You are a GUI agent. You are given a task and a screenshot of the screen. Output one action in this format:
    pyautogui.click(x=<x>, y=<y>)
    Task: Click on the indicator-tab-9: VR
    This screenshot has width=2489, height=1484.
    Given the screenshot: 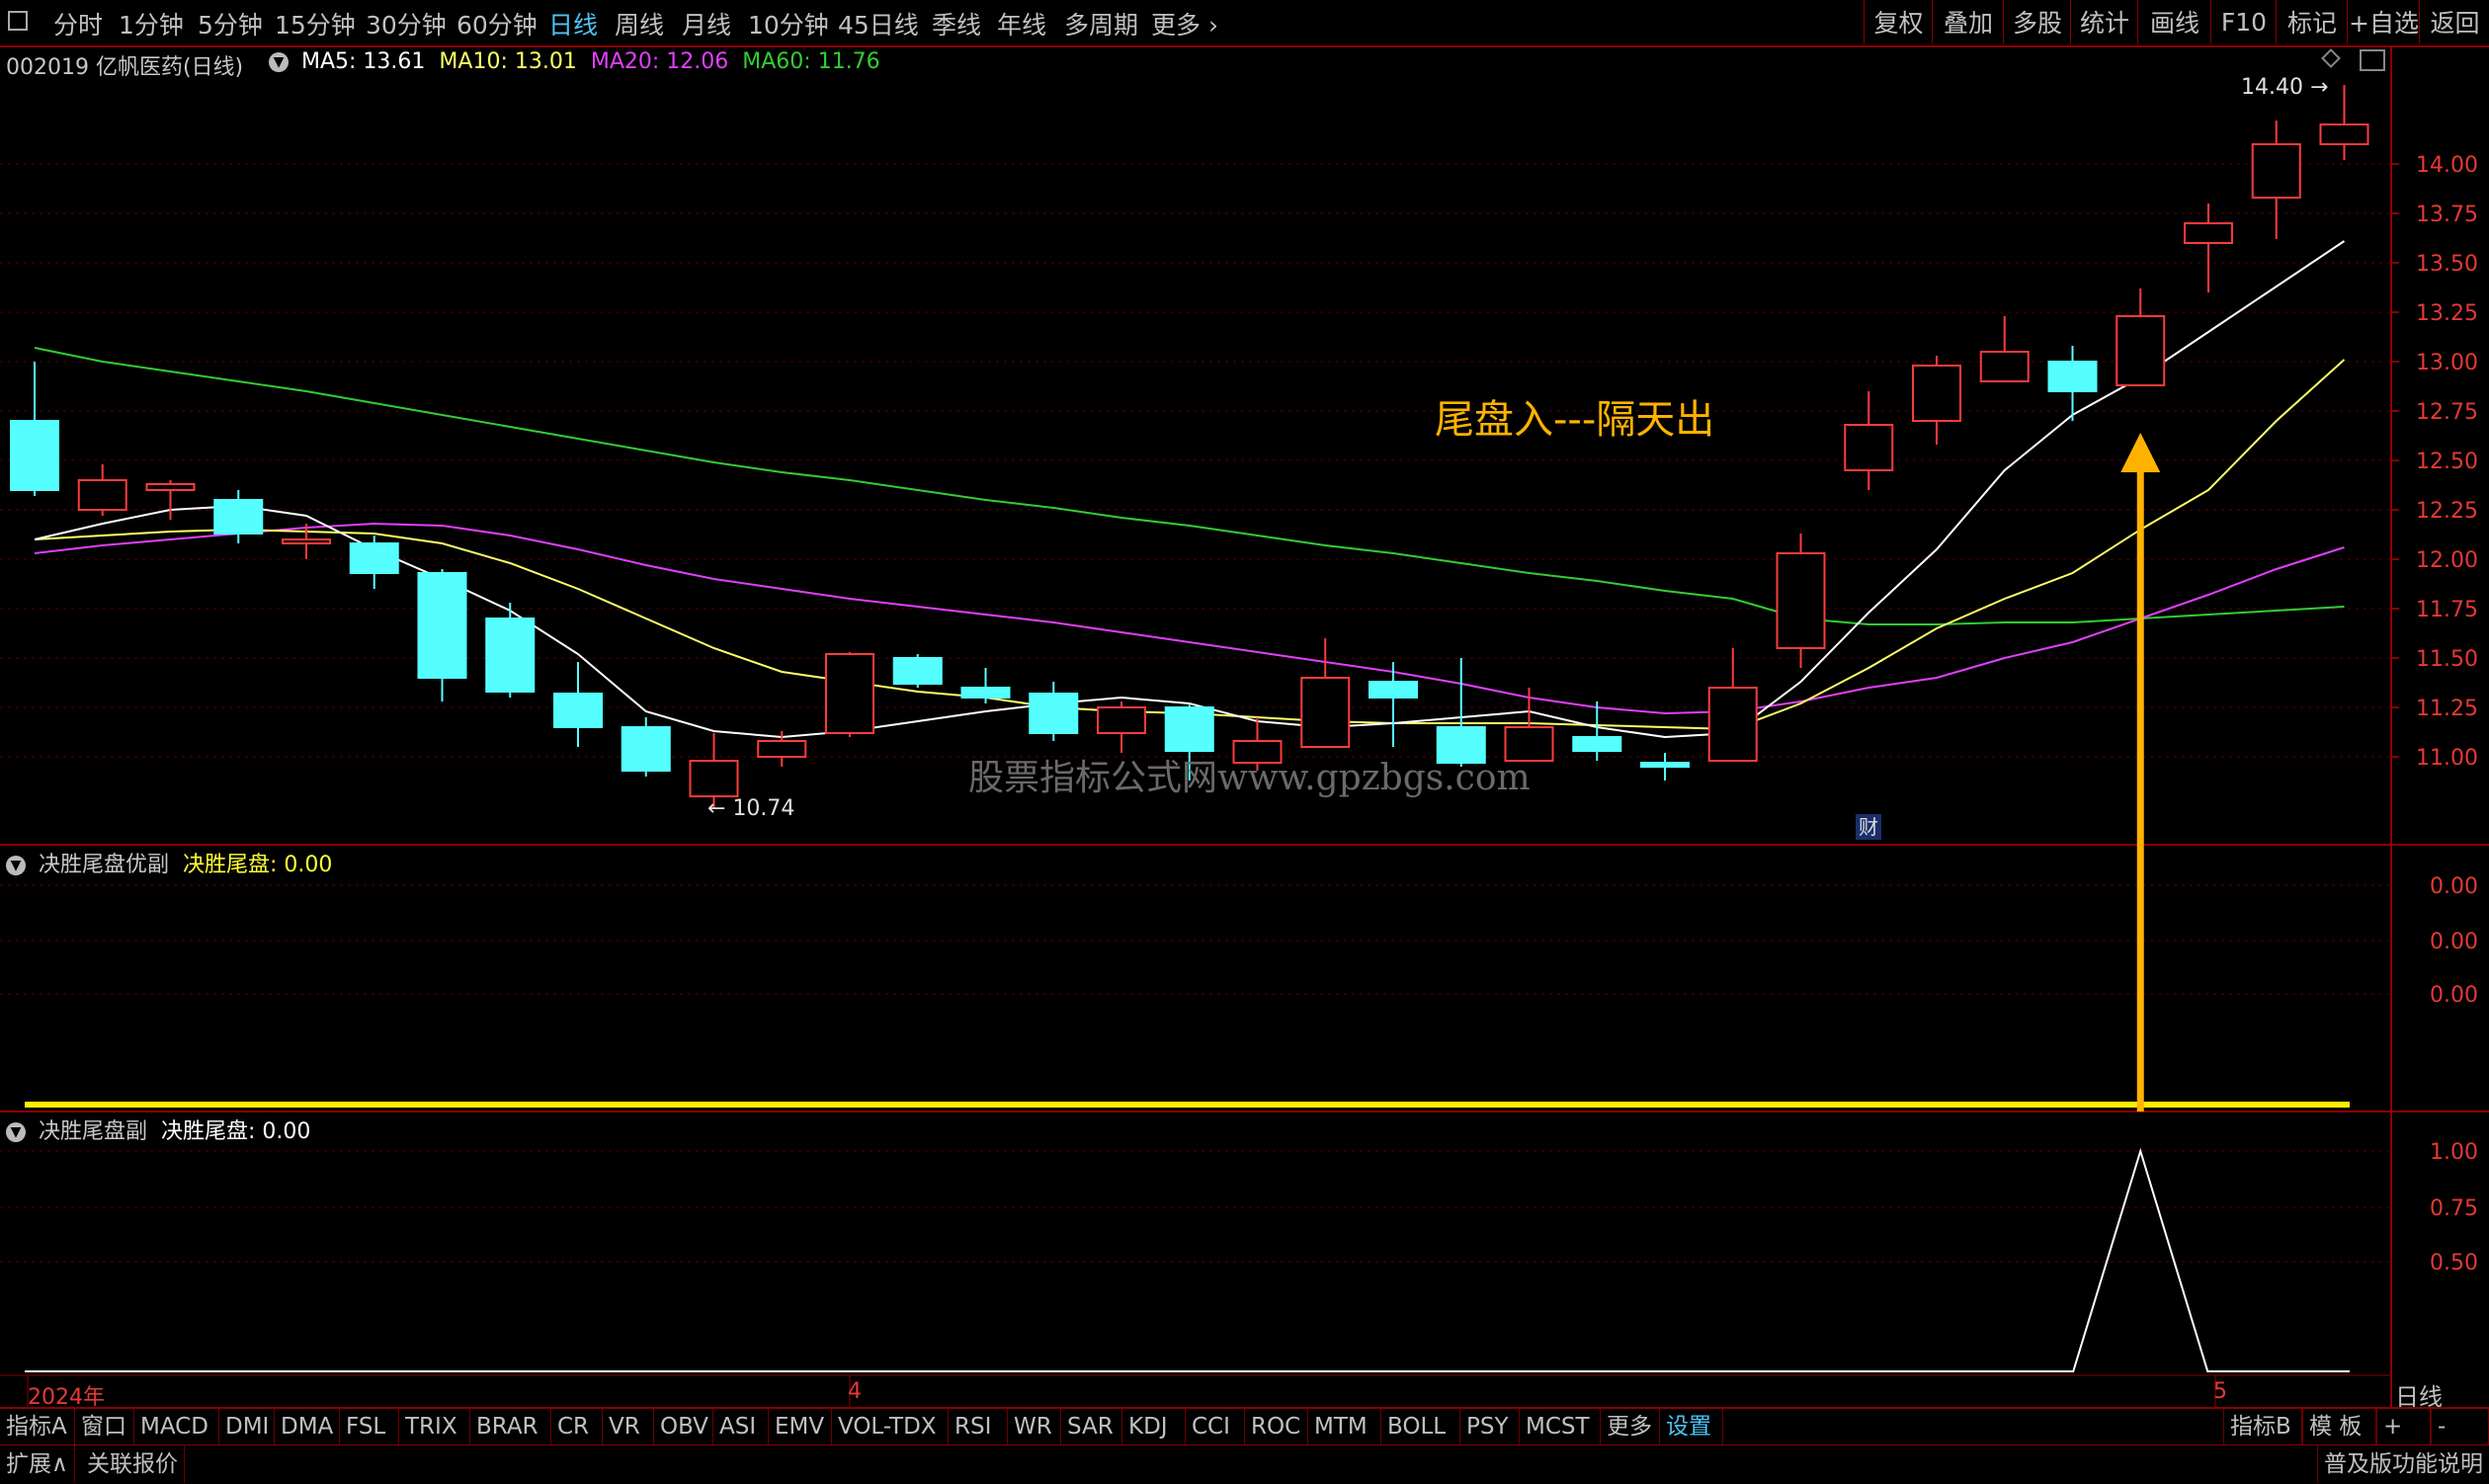 What is the action you would take?
    pyautogui.click(x=628, y=1426)
    